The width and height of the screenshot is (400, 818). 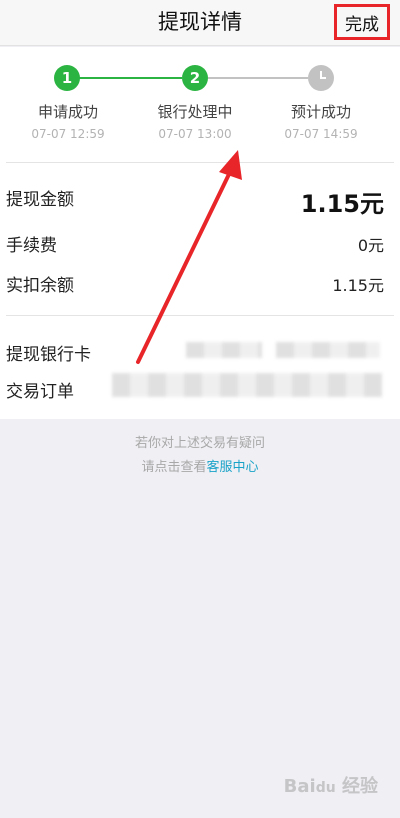 What do you see at coordinates (342, 204) in the screenshot?
I see `amount-value: 1.15元` at bounding box center [342, 204].